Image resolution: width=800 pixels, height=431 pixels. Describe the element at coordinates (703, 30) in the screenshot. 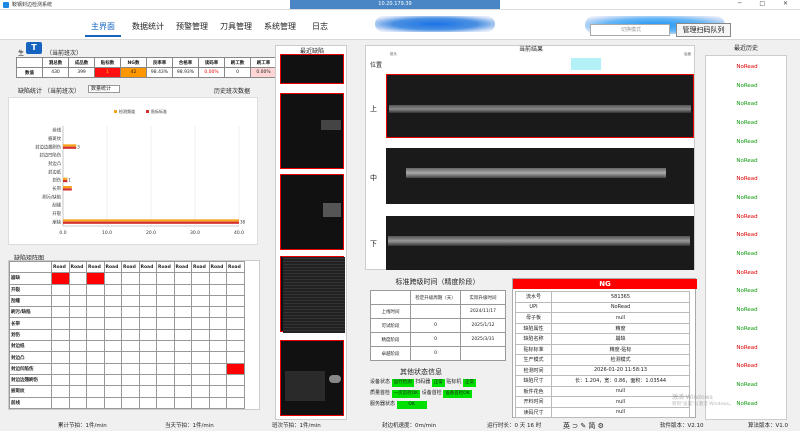

I see `manage-scan-queue-button: 管理扫码队列` at that location.